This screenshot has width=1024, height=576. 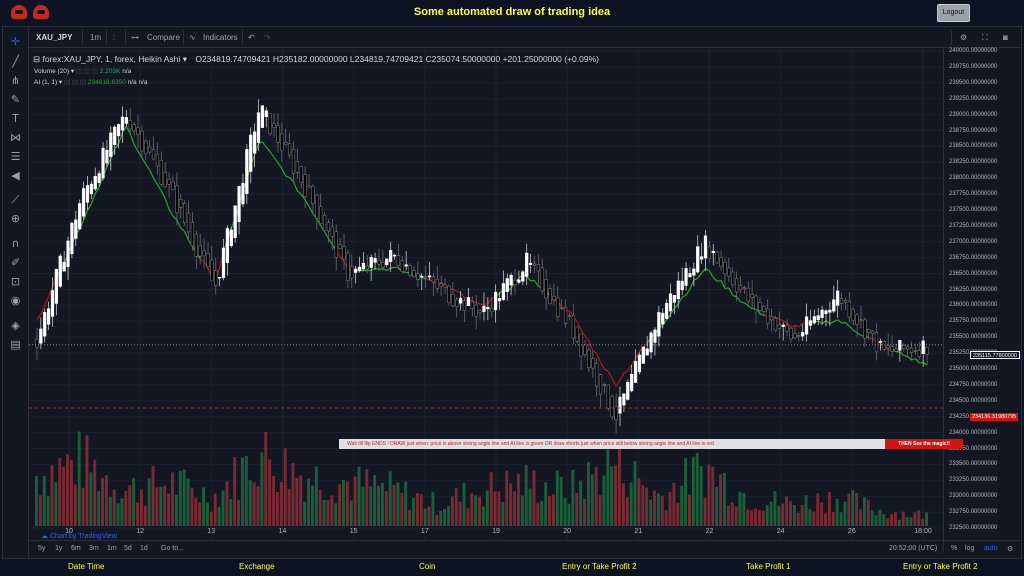 I want to click on pattern-icon: ⋈, so click(x=15, y=137).